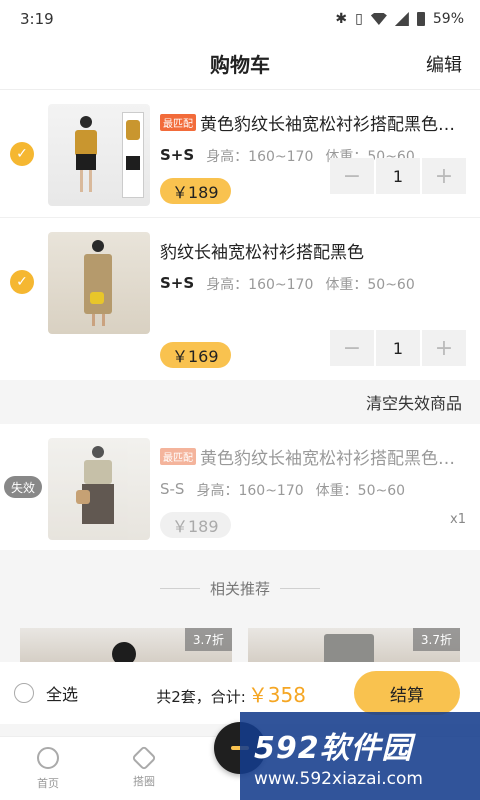 The image size is (480, 800). I want to click on recommend-title: 相关推荐, so click(239, 588).